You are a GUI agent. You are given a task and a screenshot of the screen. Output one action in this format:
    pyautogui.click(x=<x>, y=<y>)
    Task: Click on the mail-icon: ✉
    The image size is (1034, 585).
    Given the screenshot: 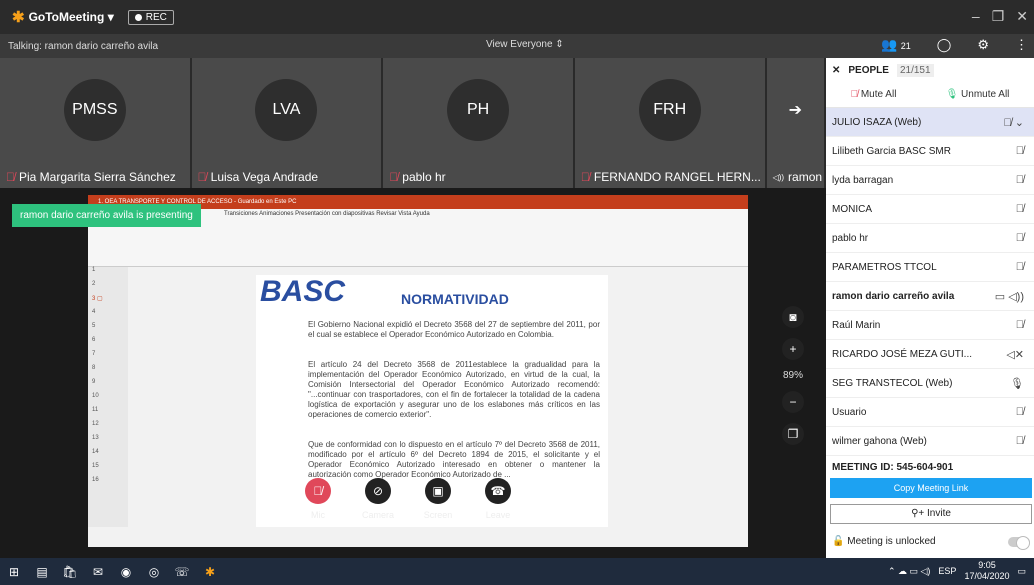 What is the action you would take?
    pyautogui.click(x=98, y=571)
    